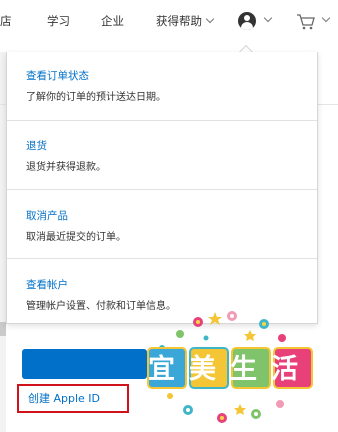  Describe the element at coordinates (306, 22) in the screenshot. I see `shopping-bag-icon` at that location.